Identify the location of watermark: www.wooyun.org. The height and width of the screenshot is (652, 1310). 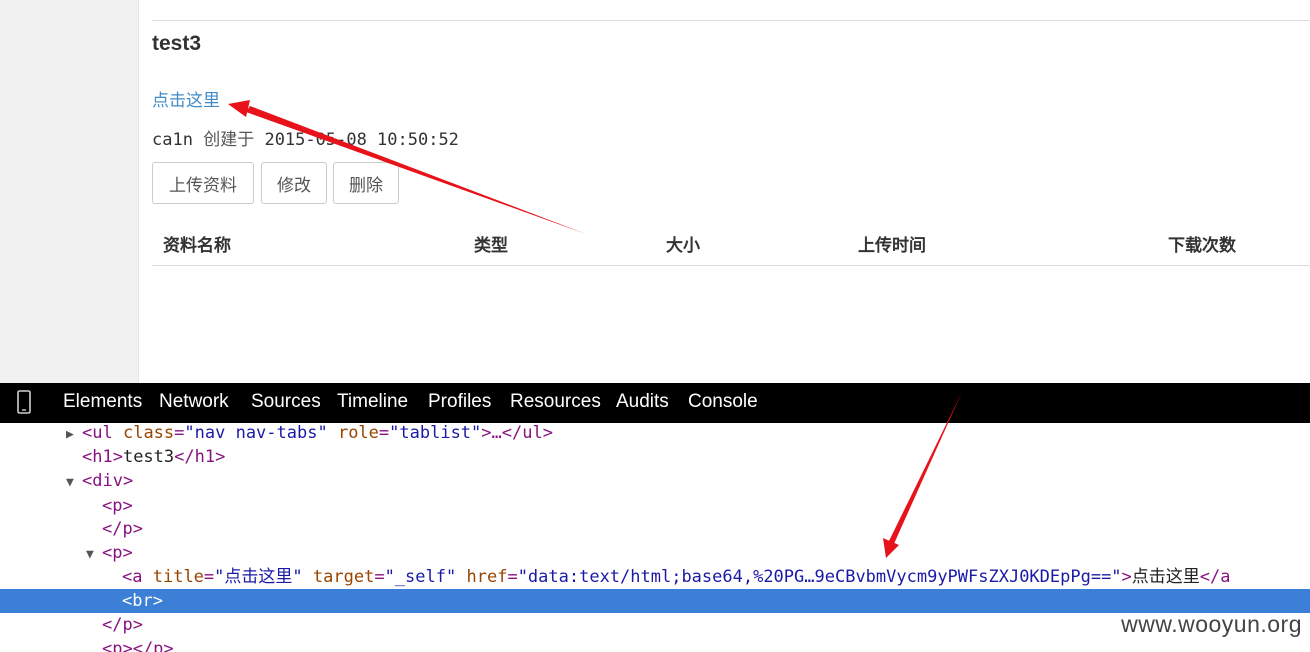
(1211, 624).